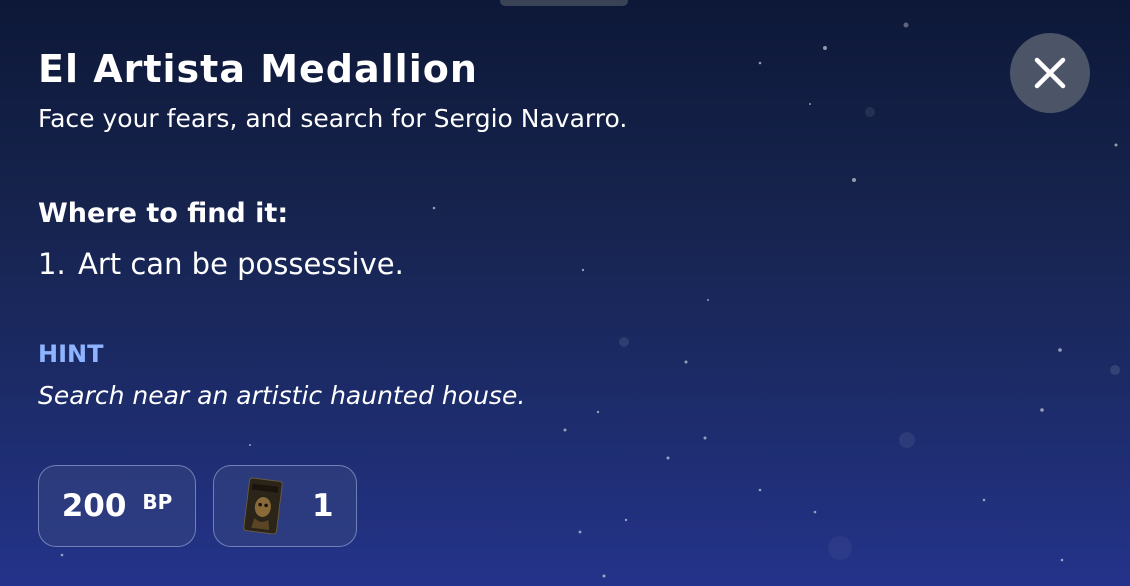  Describe the element at coordinates (258, 69) in the screenshot. I see `page-title: El Artista Medallion` at that location.